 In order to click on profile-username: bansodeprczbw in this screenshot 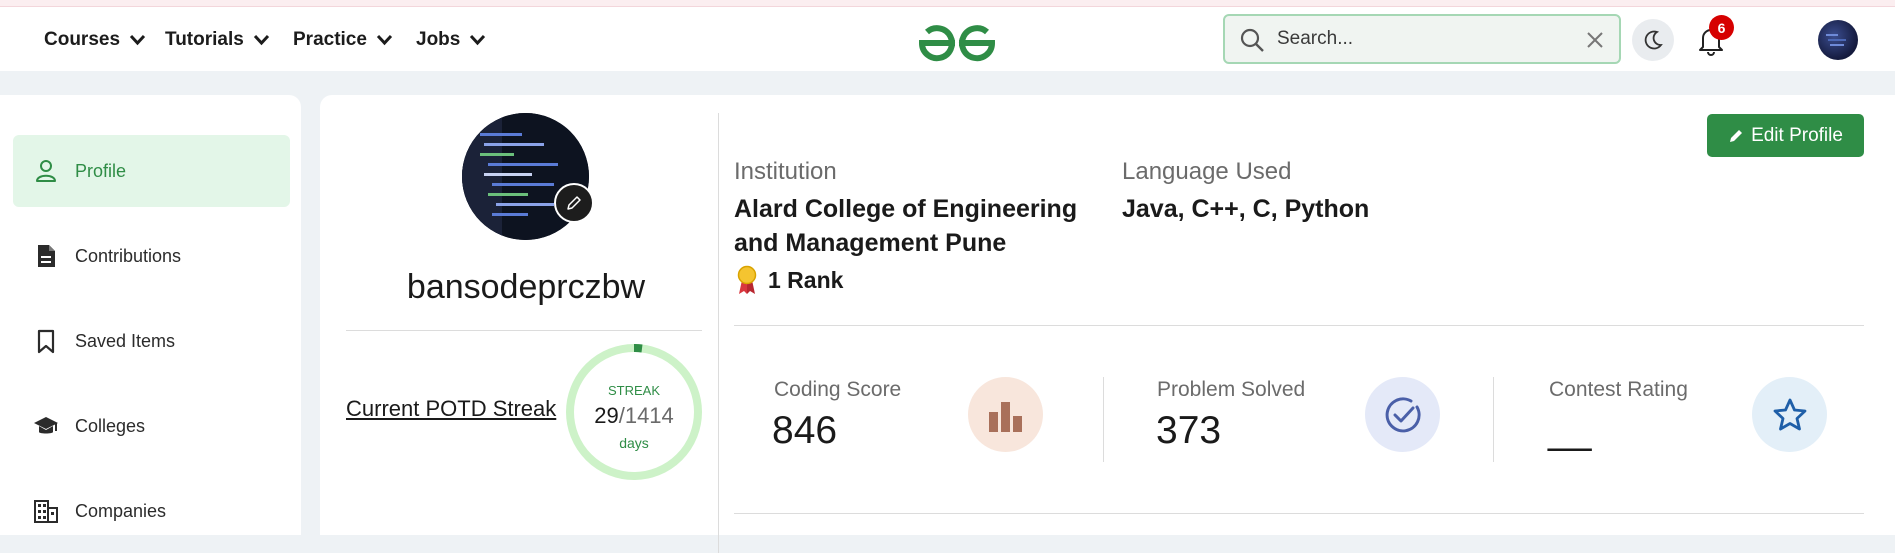, I will do `click(526, 287)`.